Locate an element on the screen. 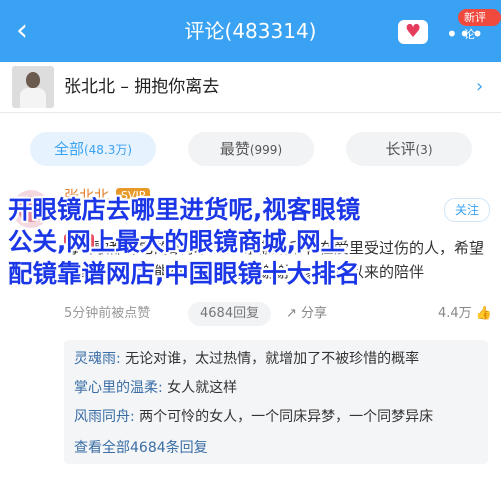 The height and width of the screenshot is (485, 501). song-cover is located at coordinates (33, 87).